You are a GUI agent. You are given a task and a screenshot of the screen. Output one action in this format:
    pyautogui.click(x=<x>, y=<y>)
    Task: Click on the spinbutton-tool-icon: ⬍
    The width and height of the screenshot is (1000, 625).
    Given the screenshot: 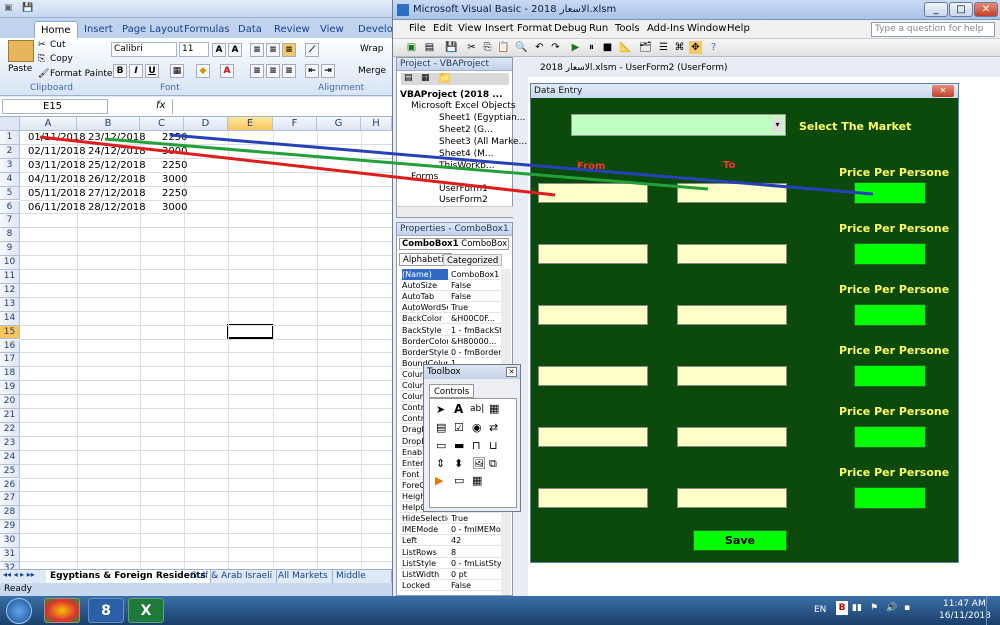 What is the action you would take?
    pyautogui.click(x=458, y=463)
    